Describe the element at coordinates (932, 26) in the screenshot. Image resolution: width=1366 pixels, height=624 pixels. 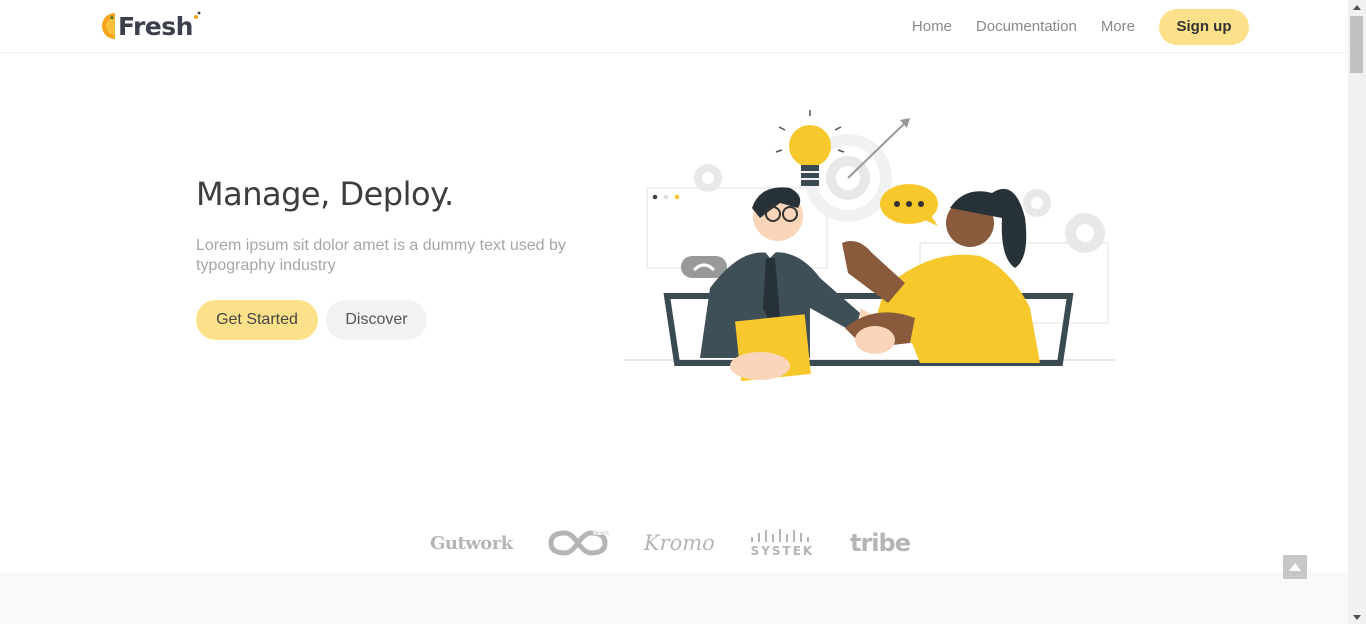
I see `nav-link-home: Home` at that location.